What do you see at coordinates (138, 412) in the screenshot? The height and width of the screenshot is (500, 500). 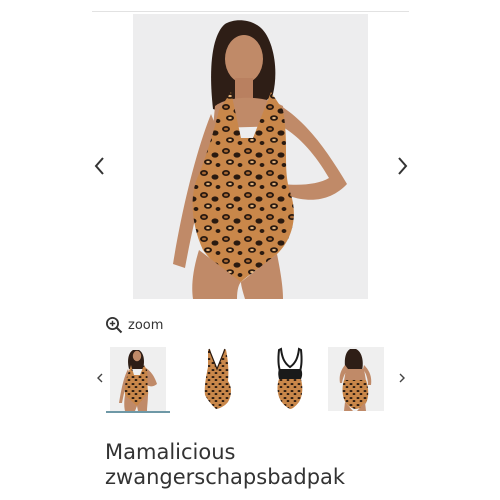 I see `thumbnail-active-indicator` at bounding box center [138, 412].